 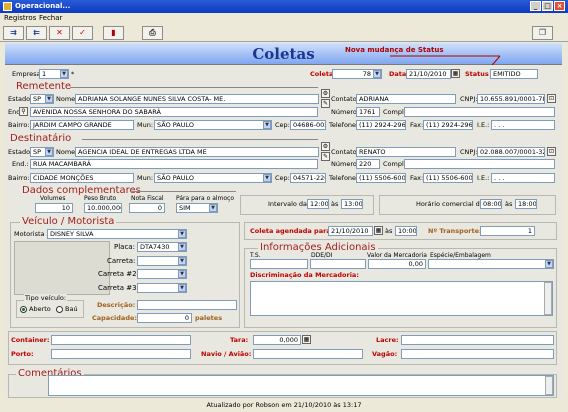 What do you see at coordinates (308, 178) in the screenshot?
I see `dest-cep-input: 04571-220` at bounding box center [308, 178].